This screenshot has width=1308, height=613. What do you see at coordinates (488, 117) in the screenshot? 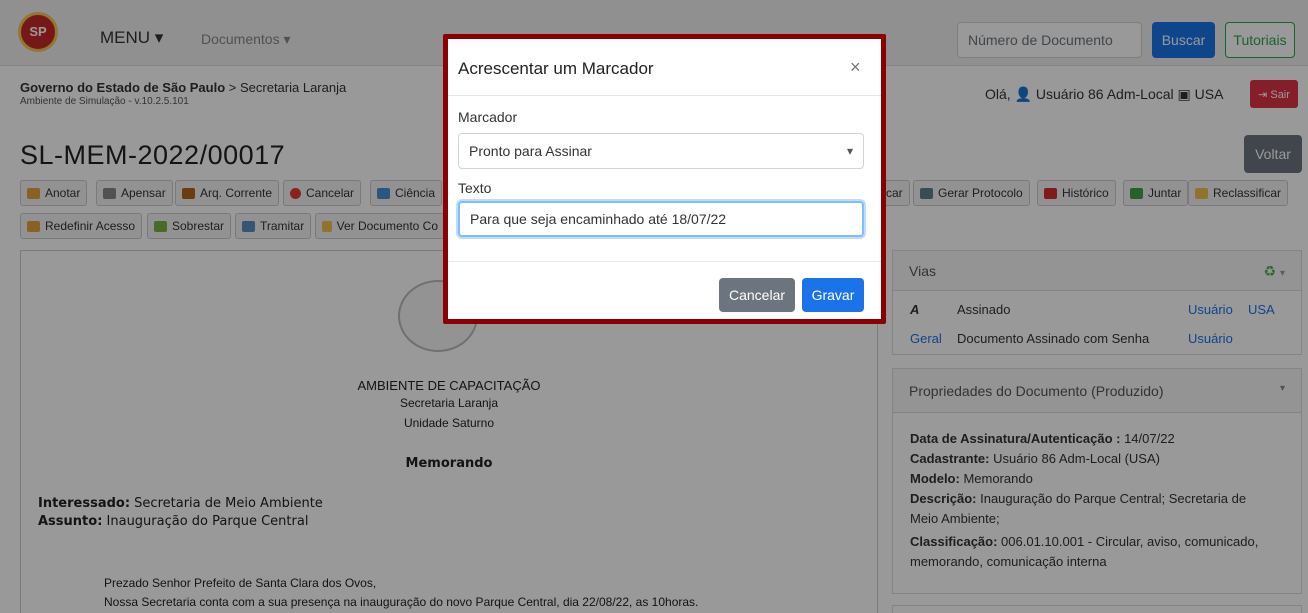
I see `marker-label: Marcador` at bounding box center [488, 117].